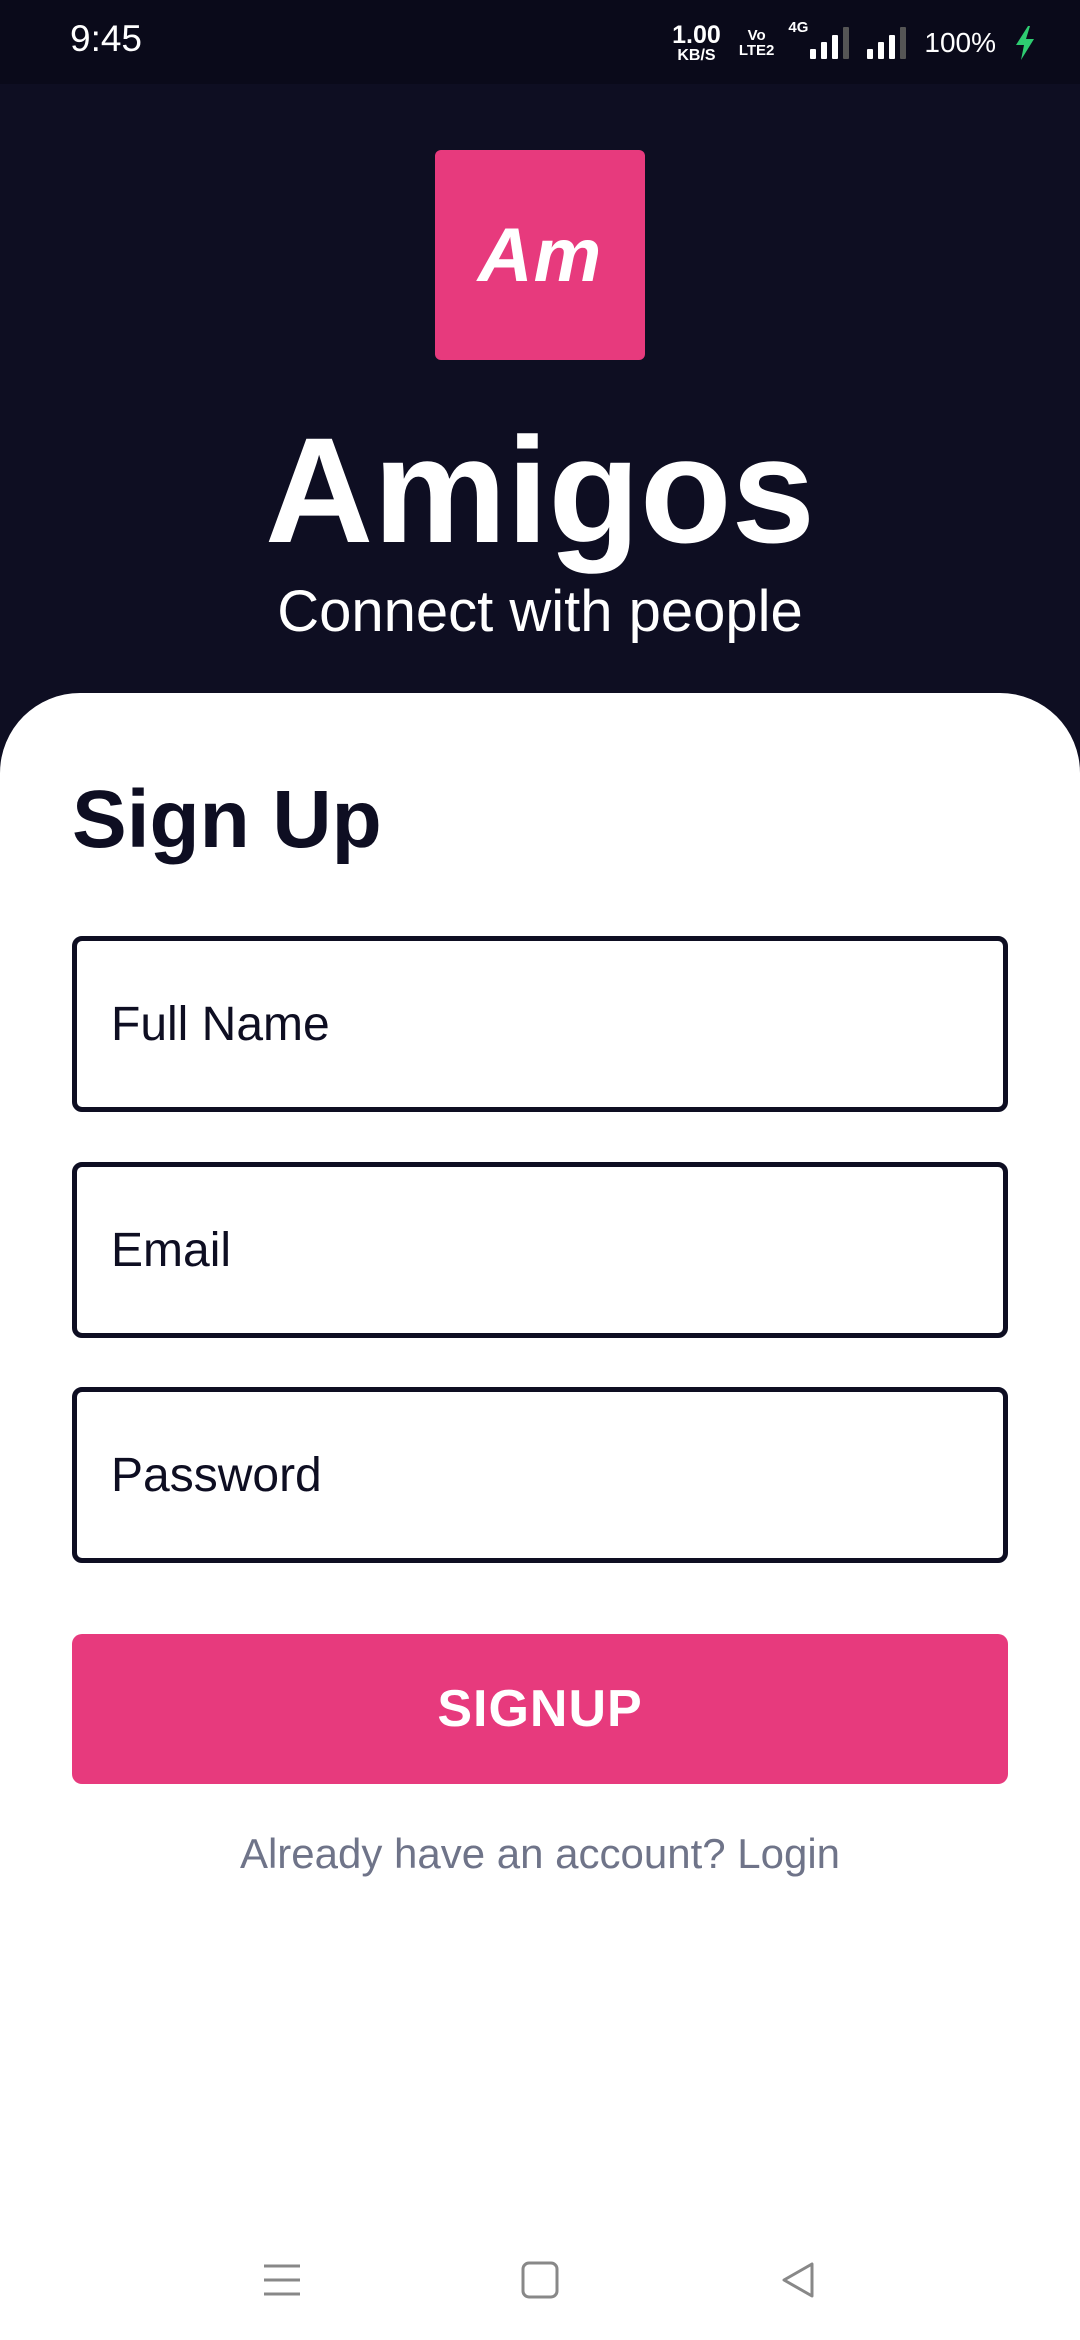 The height and width of the screenshot is (2340, 1080). What do you see at coordinates (696, 55) in the screenshot?
I see `network-speed-unit: KB/S` at bounding box center [696, 55].